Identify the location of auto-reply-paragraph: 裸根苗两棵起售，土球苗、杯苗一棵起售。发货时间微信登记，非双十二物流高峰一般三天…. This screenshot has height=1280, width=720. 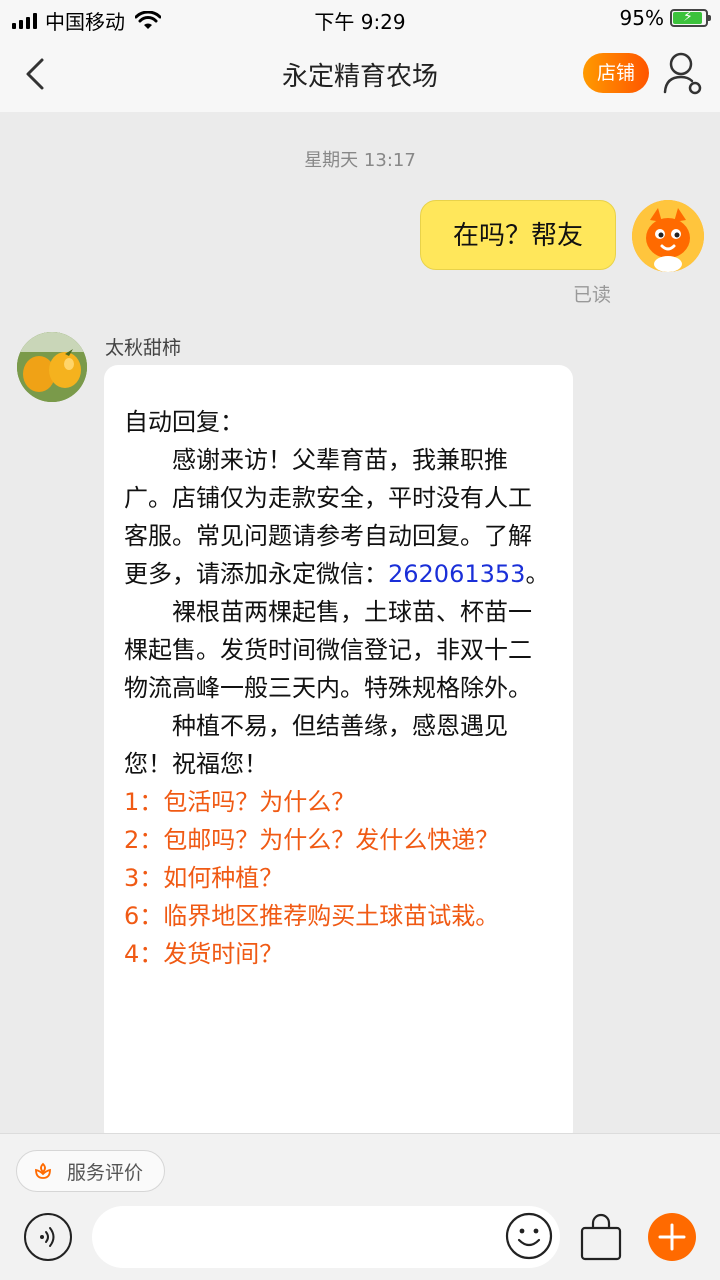
(328, 650).